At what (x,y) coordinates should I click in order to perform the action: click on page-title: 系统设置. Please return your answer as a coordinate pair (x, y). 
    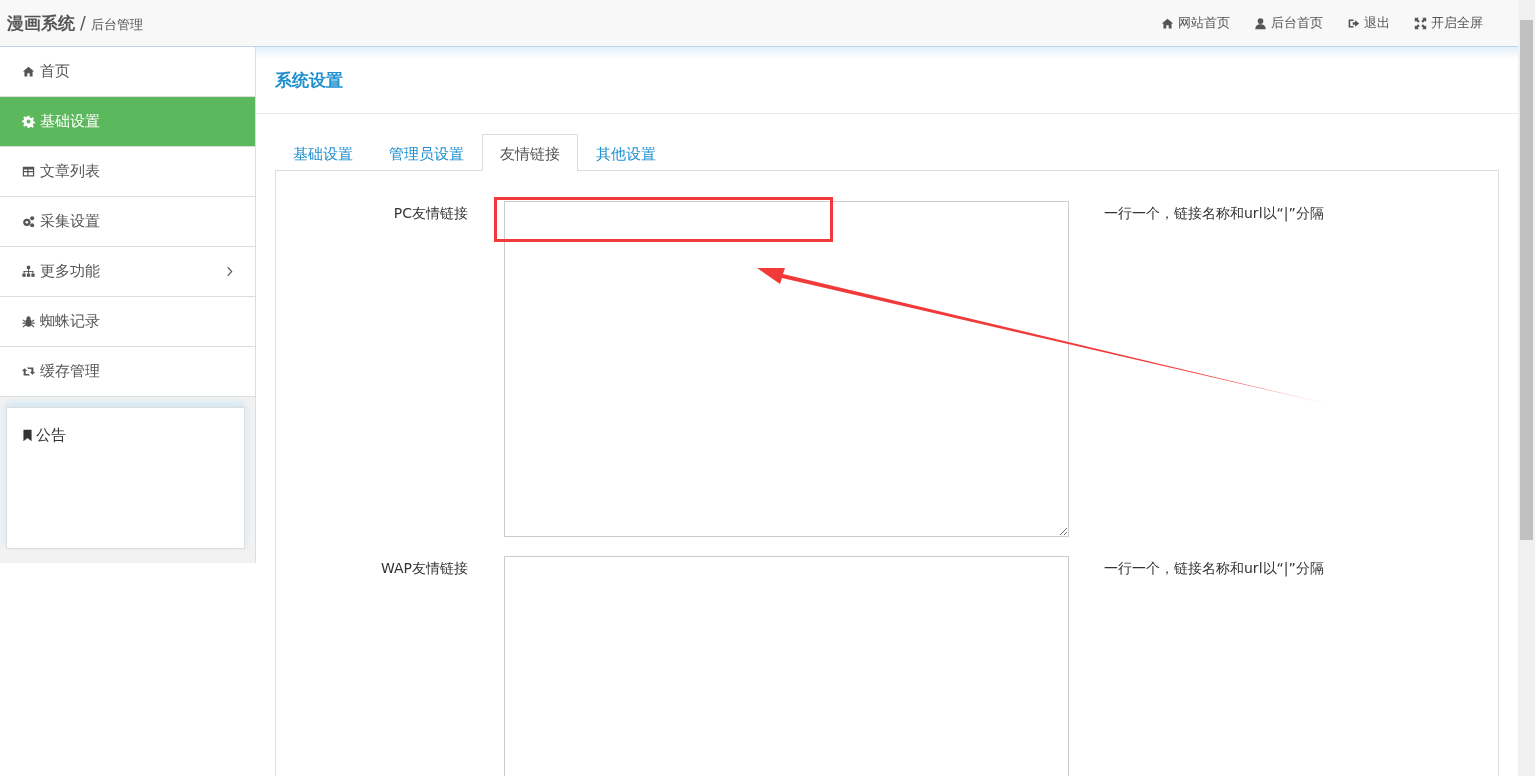
    Looking at the image, I should click on (887, 80).